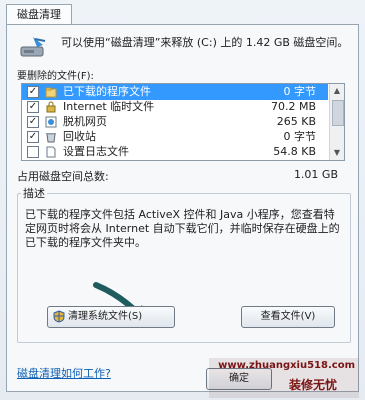  Describe the element at coordinates (337, 153) in the screenshot. I see `scroll-down-icon: ▼` at that location.